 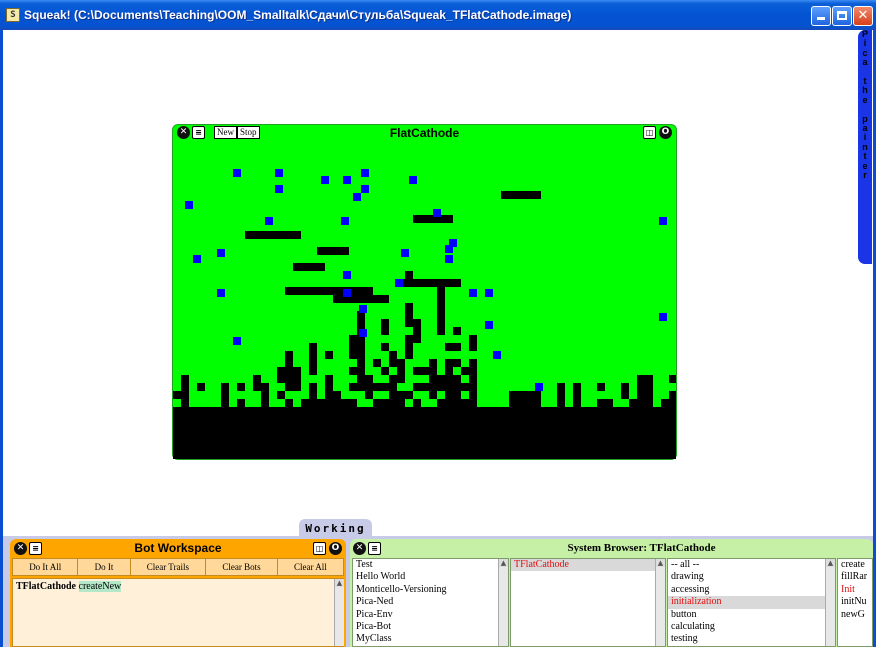 I want to click on class-scrollbar: ▲, so click(x=660, y=602).